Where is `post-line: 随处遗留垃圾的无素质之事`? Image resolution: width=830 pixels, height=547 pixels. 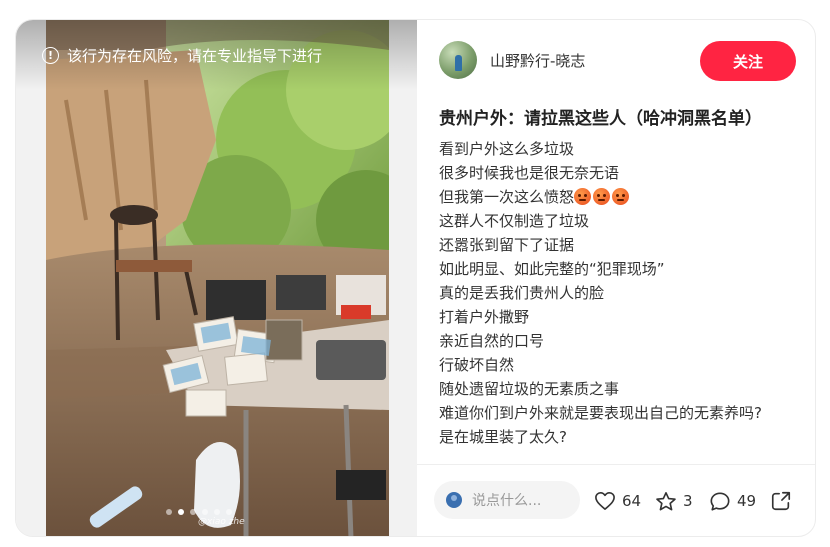 post-line: 随处遗留垃圾的无素质之事 is located at coordinates (529, 389).